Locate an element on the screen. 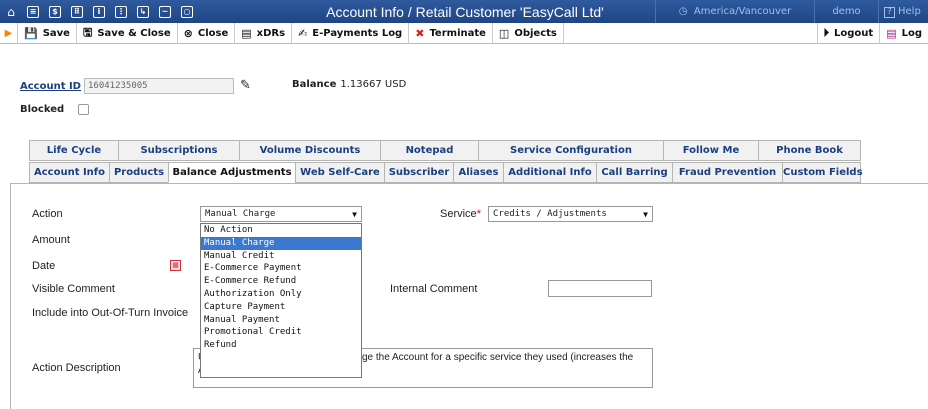  xdrs-button: ▤ xDRs is located at coordinates (264, 33).